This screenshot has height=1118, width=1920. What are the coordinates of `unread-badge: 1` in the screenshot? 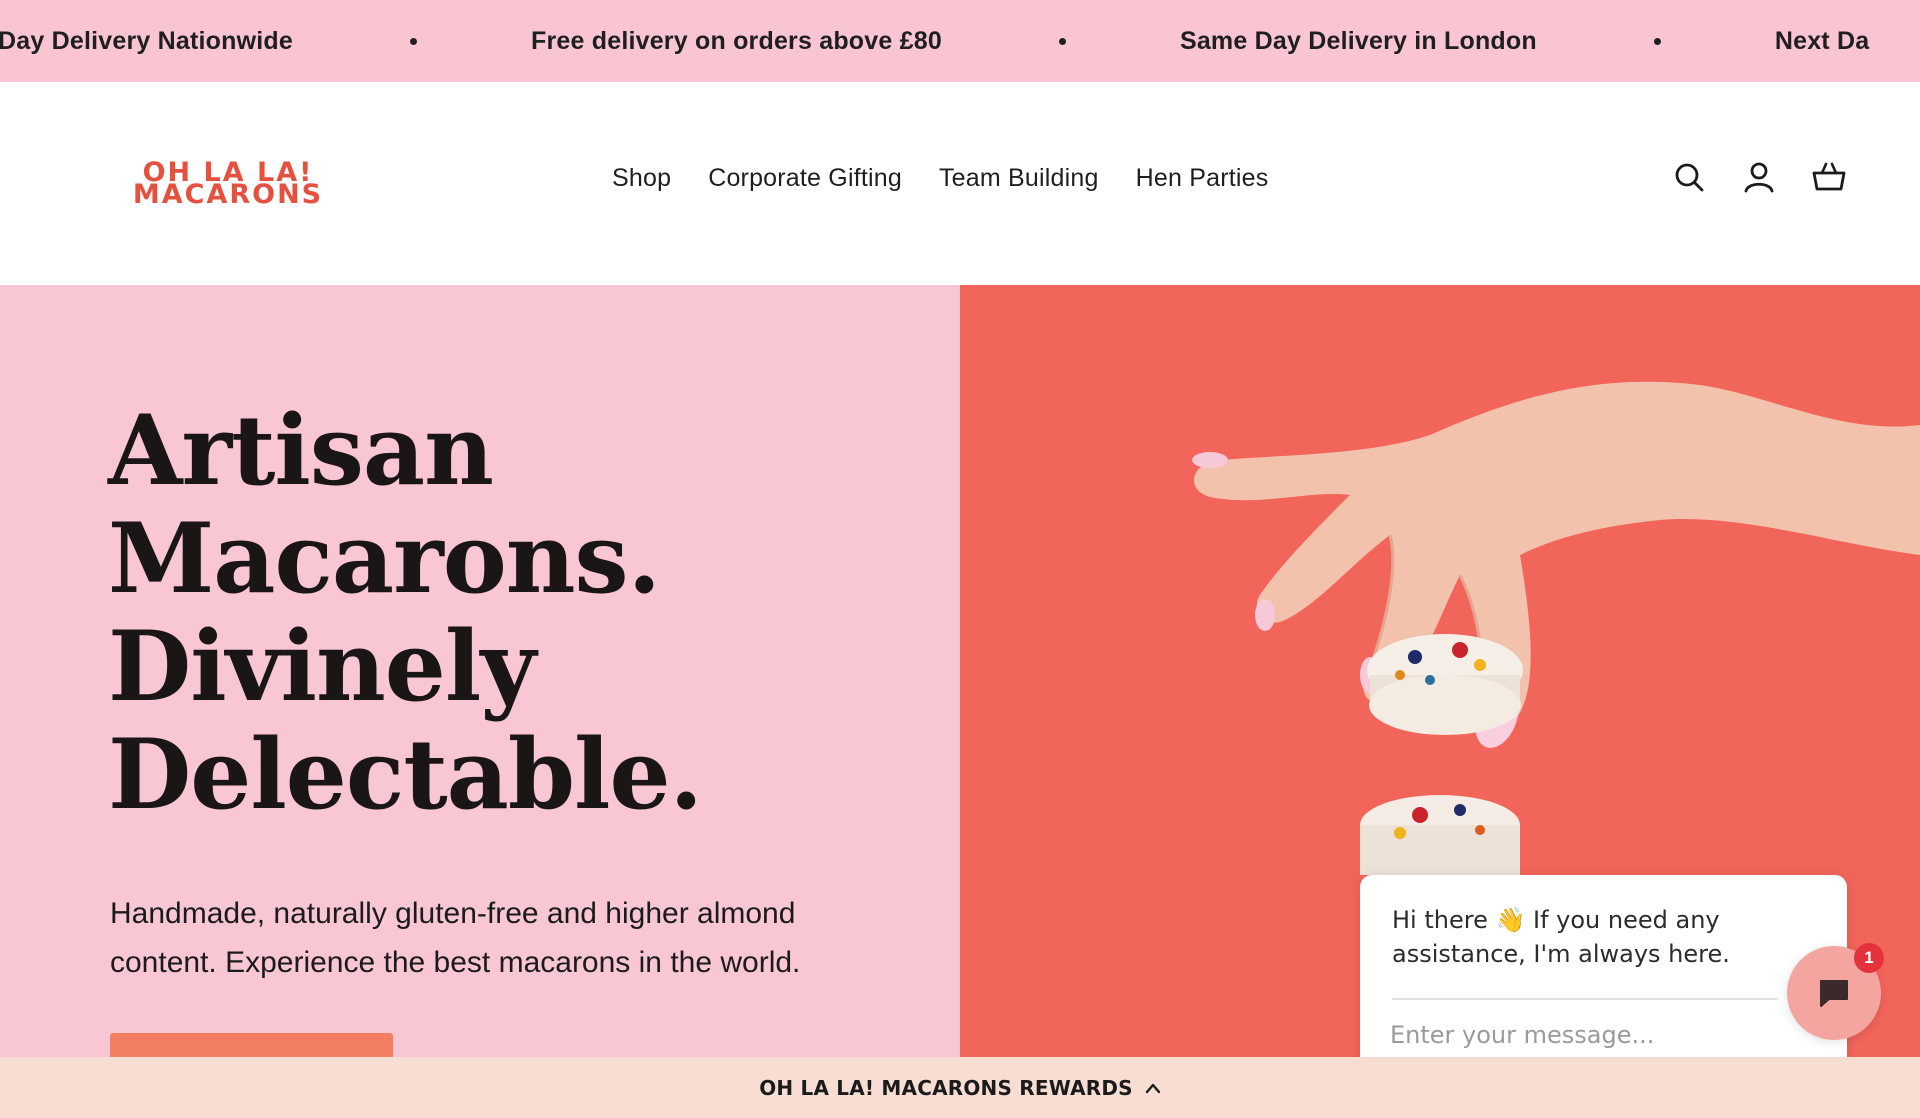 It's located at (1869, 958).